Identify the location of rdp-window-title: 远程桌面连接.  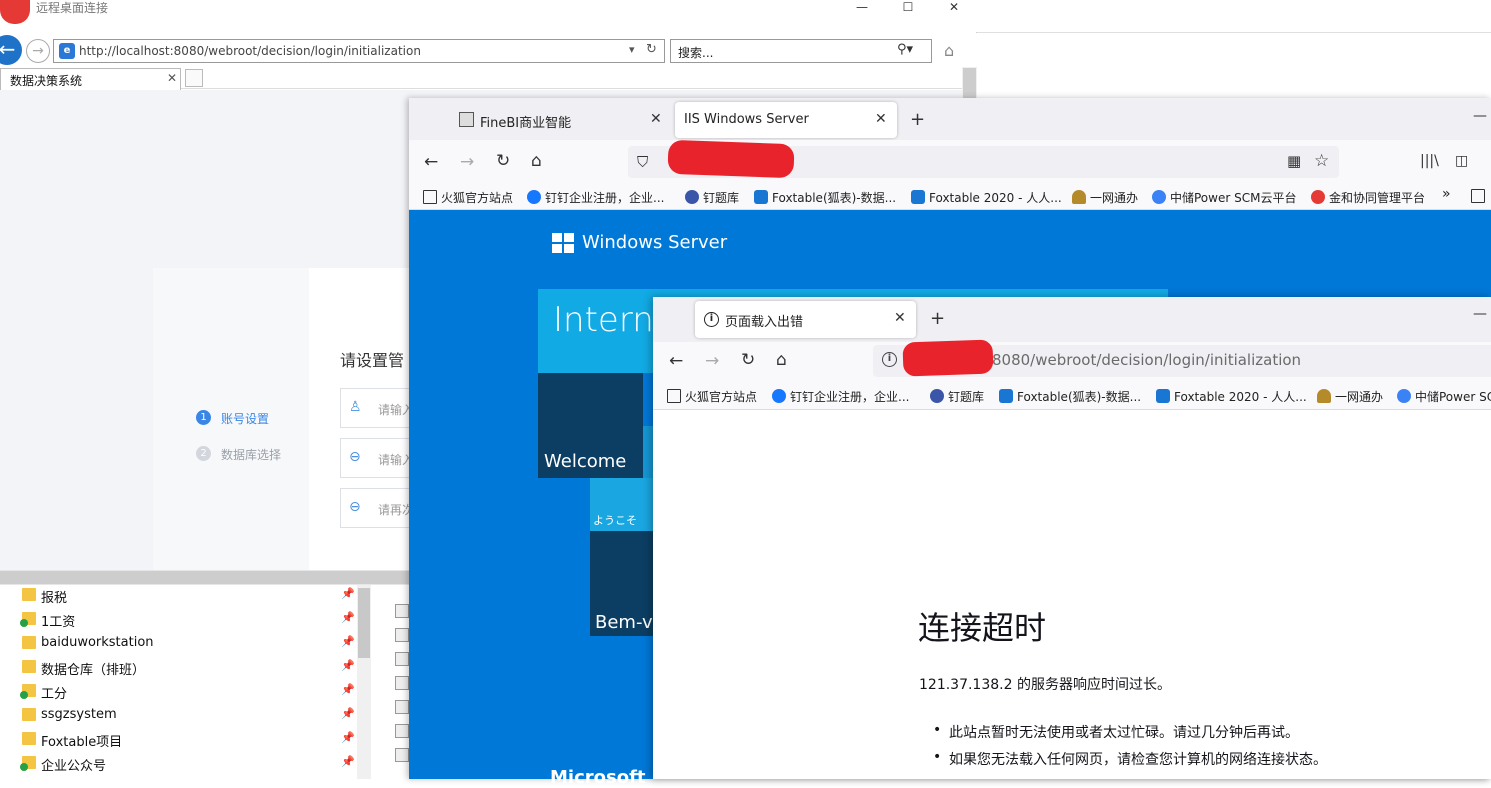
(72, 8).